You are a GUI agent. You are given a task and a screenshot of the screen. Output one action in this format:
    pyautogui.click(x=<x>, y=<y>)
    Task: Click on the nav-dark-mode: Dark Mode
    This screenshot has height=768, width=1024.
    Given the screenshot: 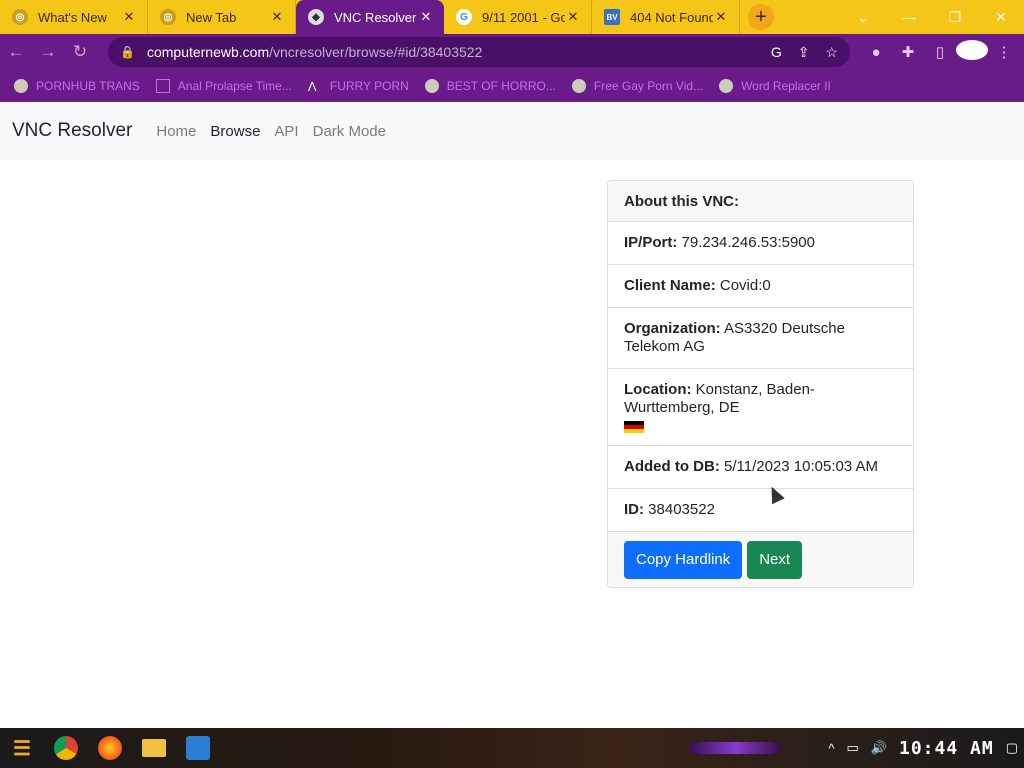 What is the action you would take?
    pyautogui.click(x=349, y=131)
    